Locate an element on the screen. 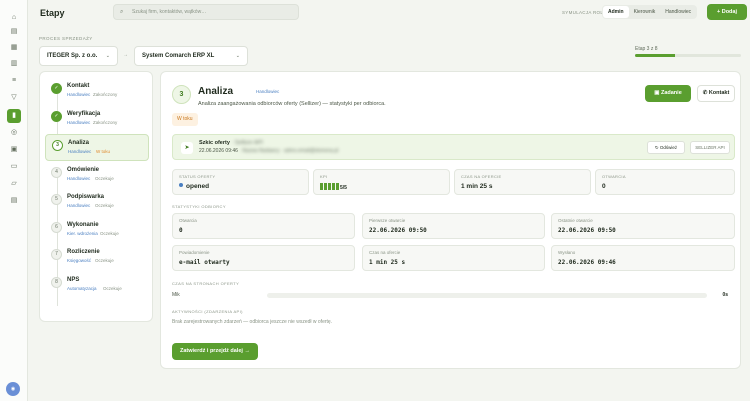  stat-label: Pierwsze otwarcie is located at coordinates (387, 220).